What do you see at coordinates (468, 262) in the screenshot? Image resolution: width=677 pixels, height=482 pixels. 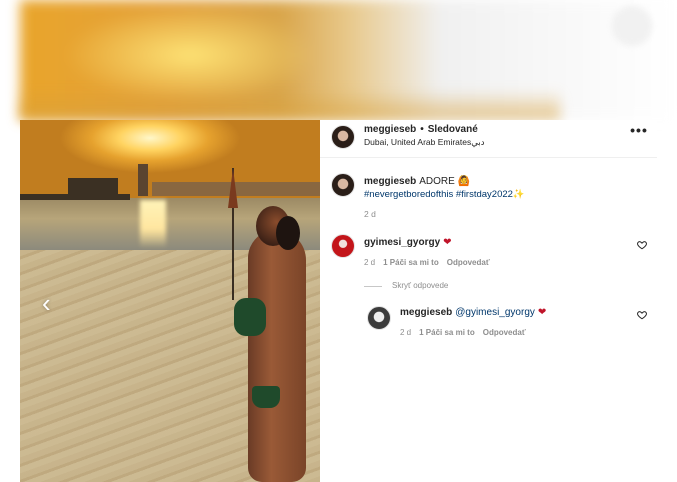 I see `comment-reply-button: Odpovedať` at bounding box center [468, 262].